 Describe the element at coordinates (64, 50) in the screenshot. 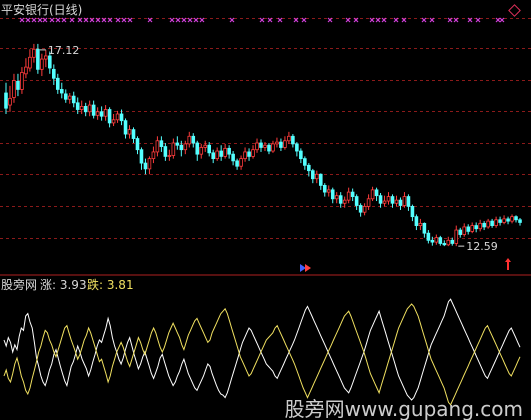

I see `annotation-label: 17.12` at that location.